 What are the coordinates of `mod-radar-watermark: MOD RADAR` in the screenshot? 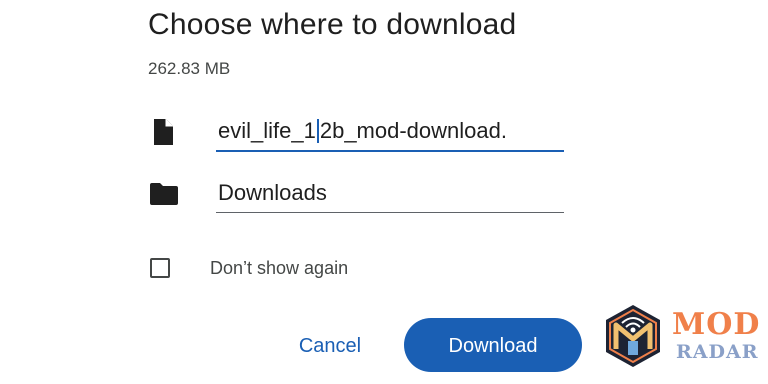 It's located at (680, 336).